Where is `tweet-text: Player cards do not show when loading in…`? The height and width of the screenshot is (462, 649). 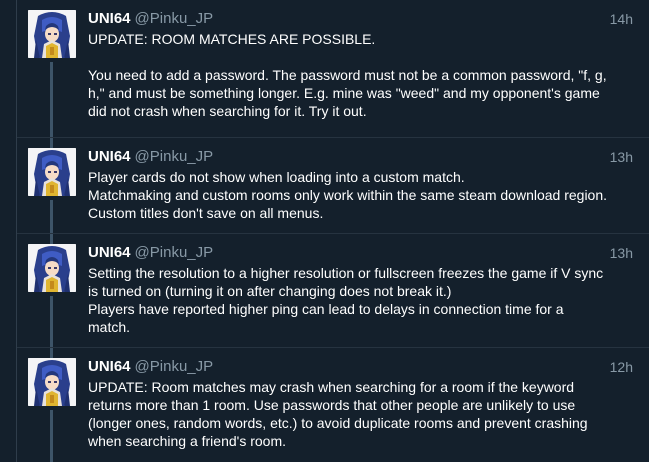
tweet-text: Player cards do not show when loading in… is located at coordinates (355, 195).